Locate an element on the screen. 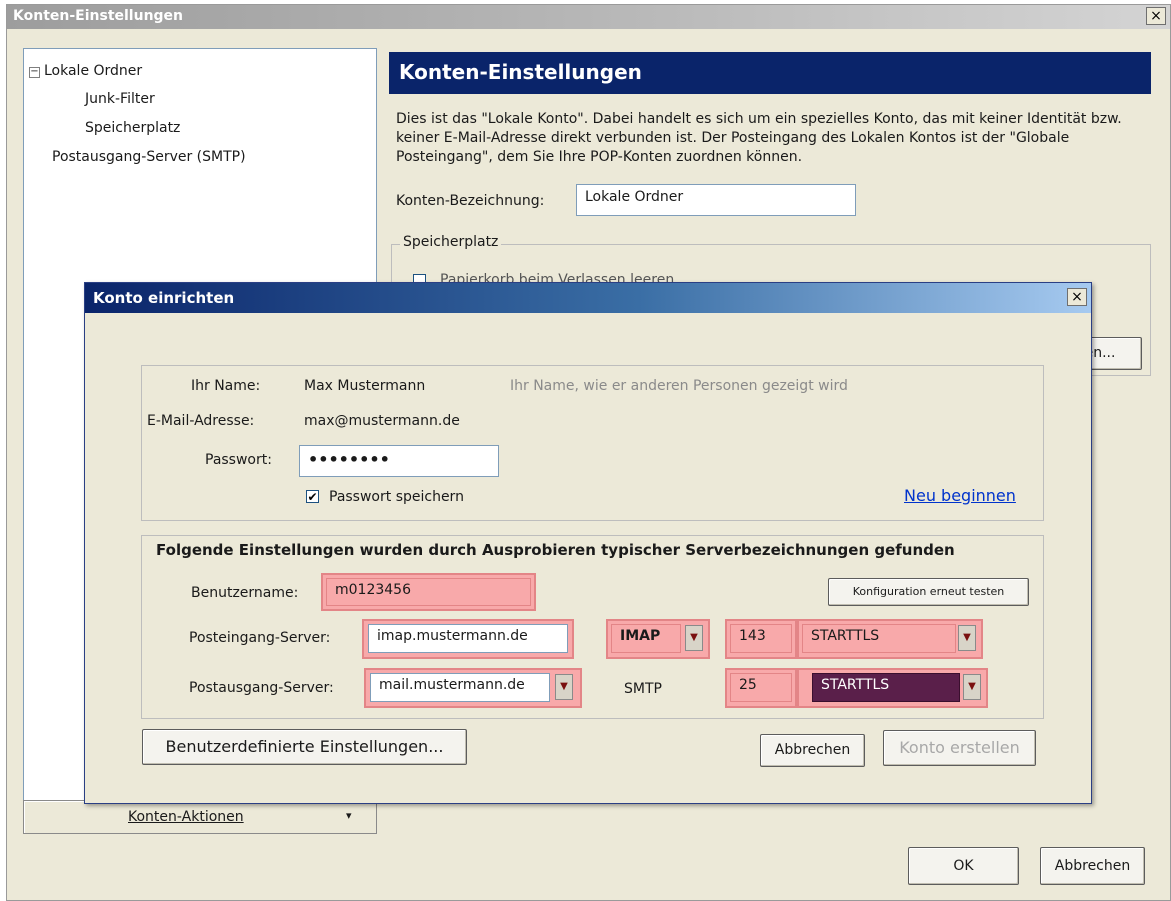 This screenshot has height=901, width=1171. outgoing-security-select: STARTTLS is located at coordinates (886, 687).